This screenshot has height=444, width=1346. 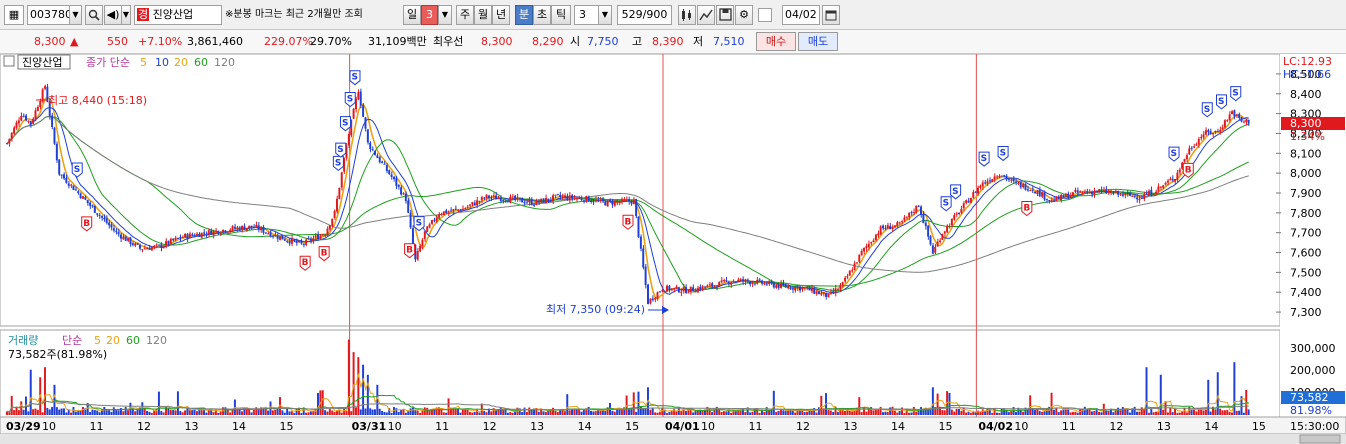 I want to click on day-count-dropdown-icon: ▼, so click(x=445, y=15).